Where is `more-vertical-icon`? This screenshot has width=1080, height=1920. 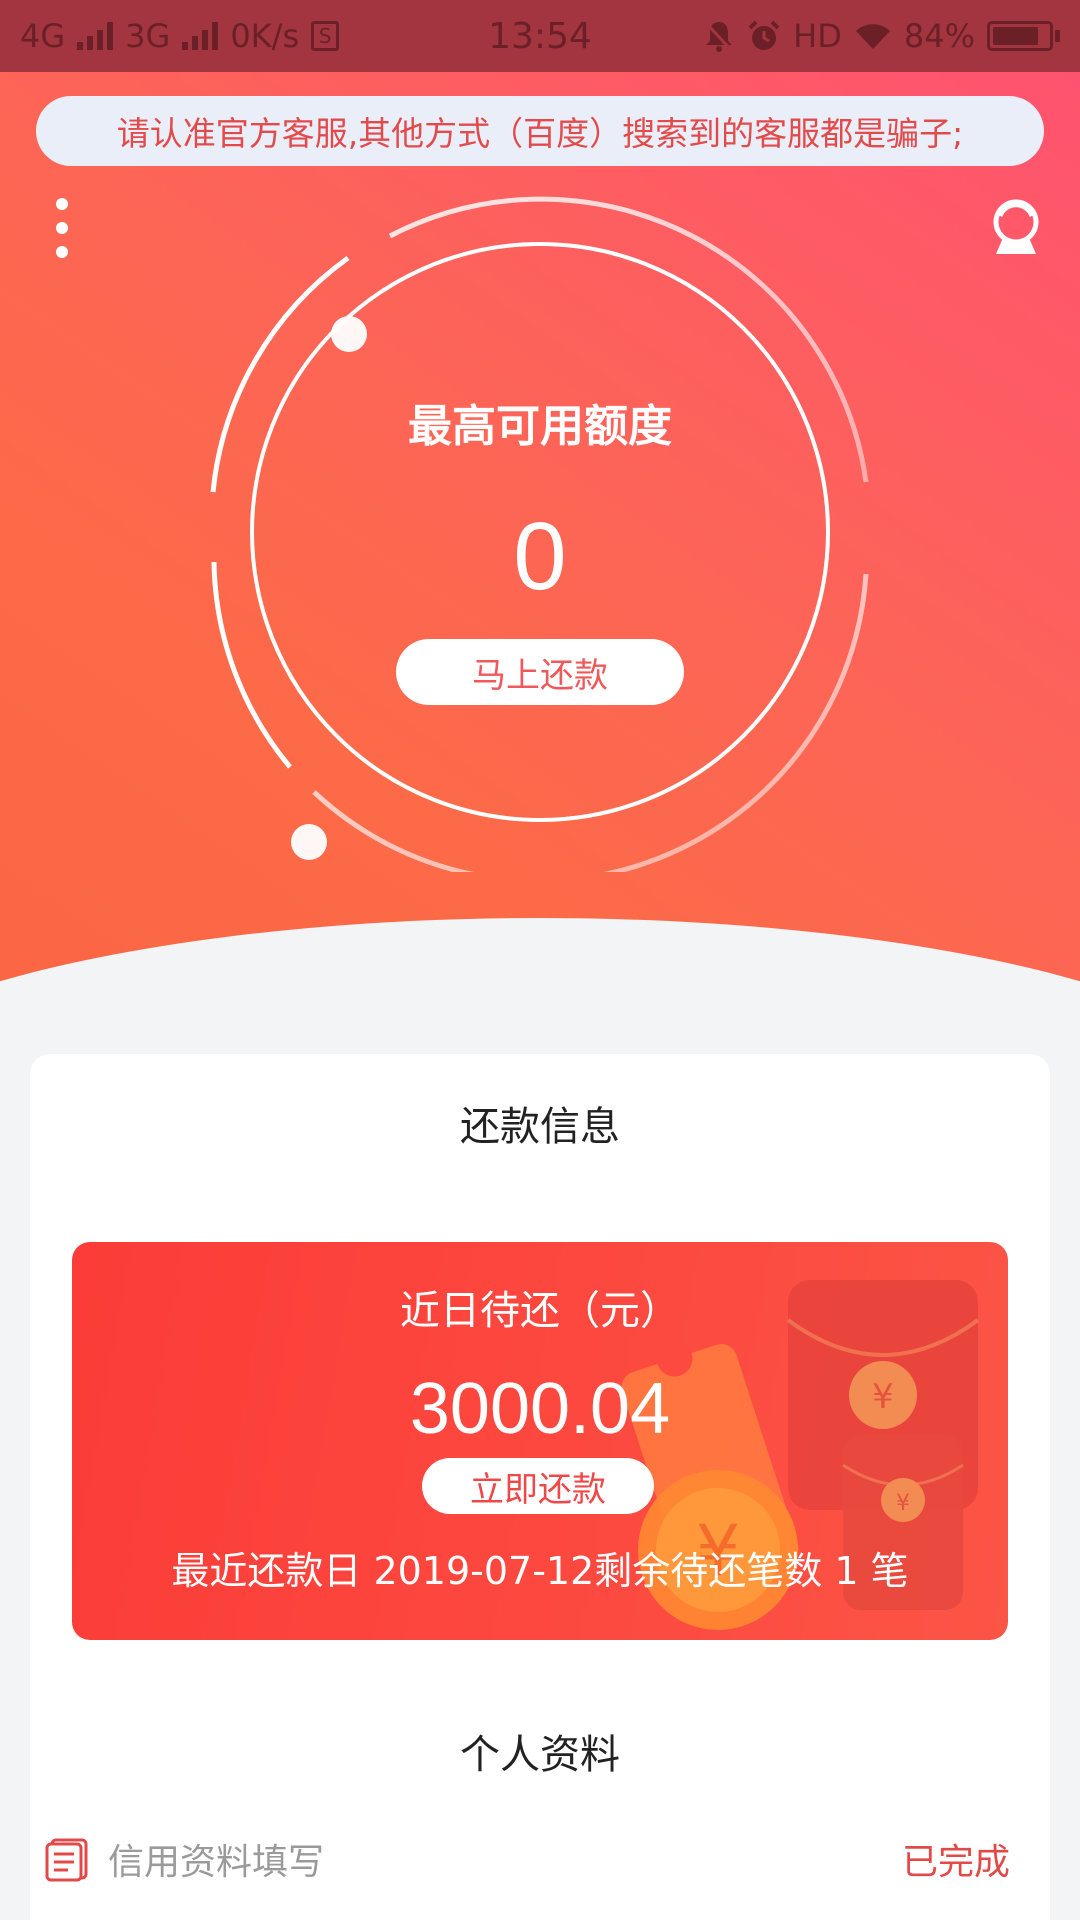
more-vertical-icon is located at coordinates (62, 228).